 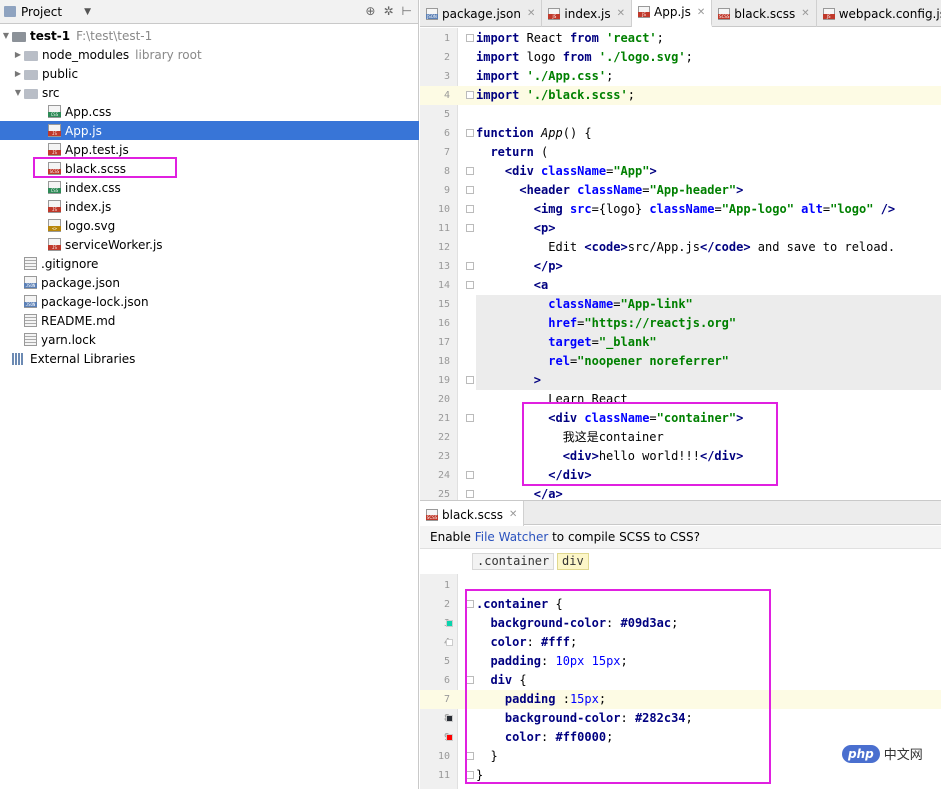 What do you see at coordinates (209, 320) in the screenshot?
I see `tree-item: README.md` at bounding box center [209, 320].